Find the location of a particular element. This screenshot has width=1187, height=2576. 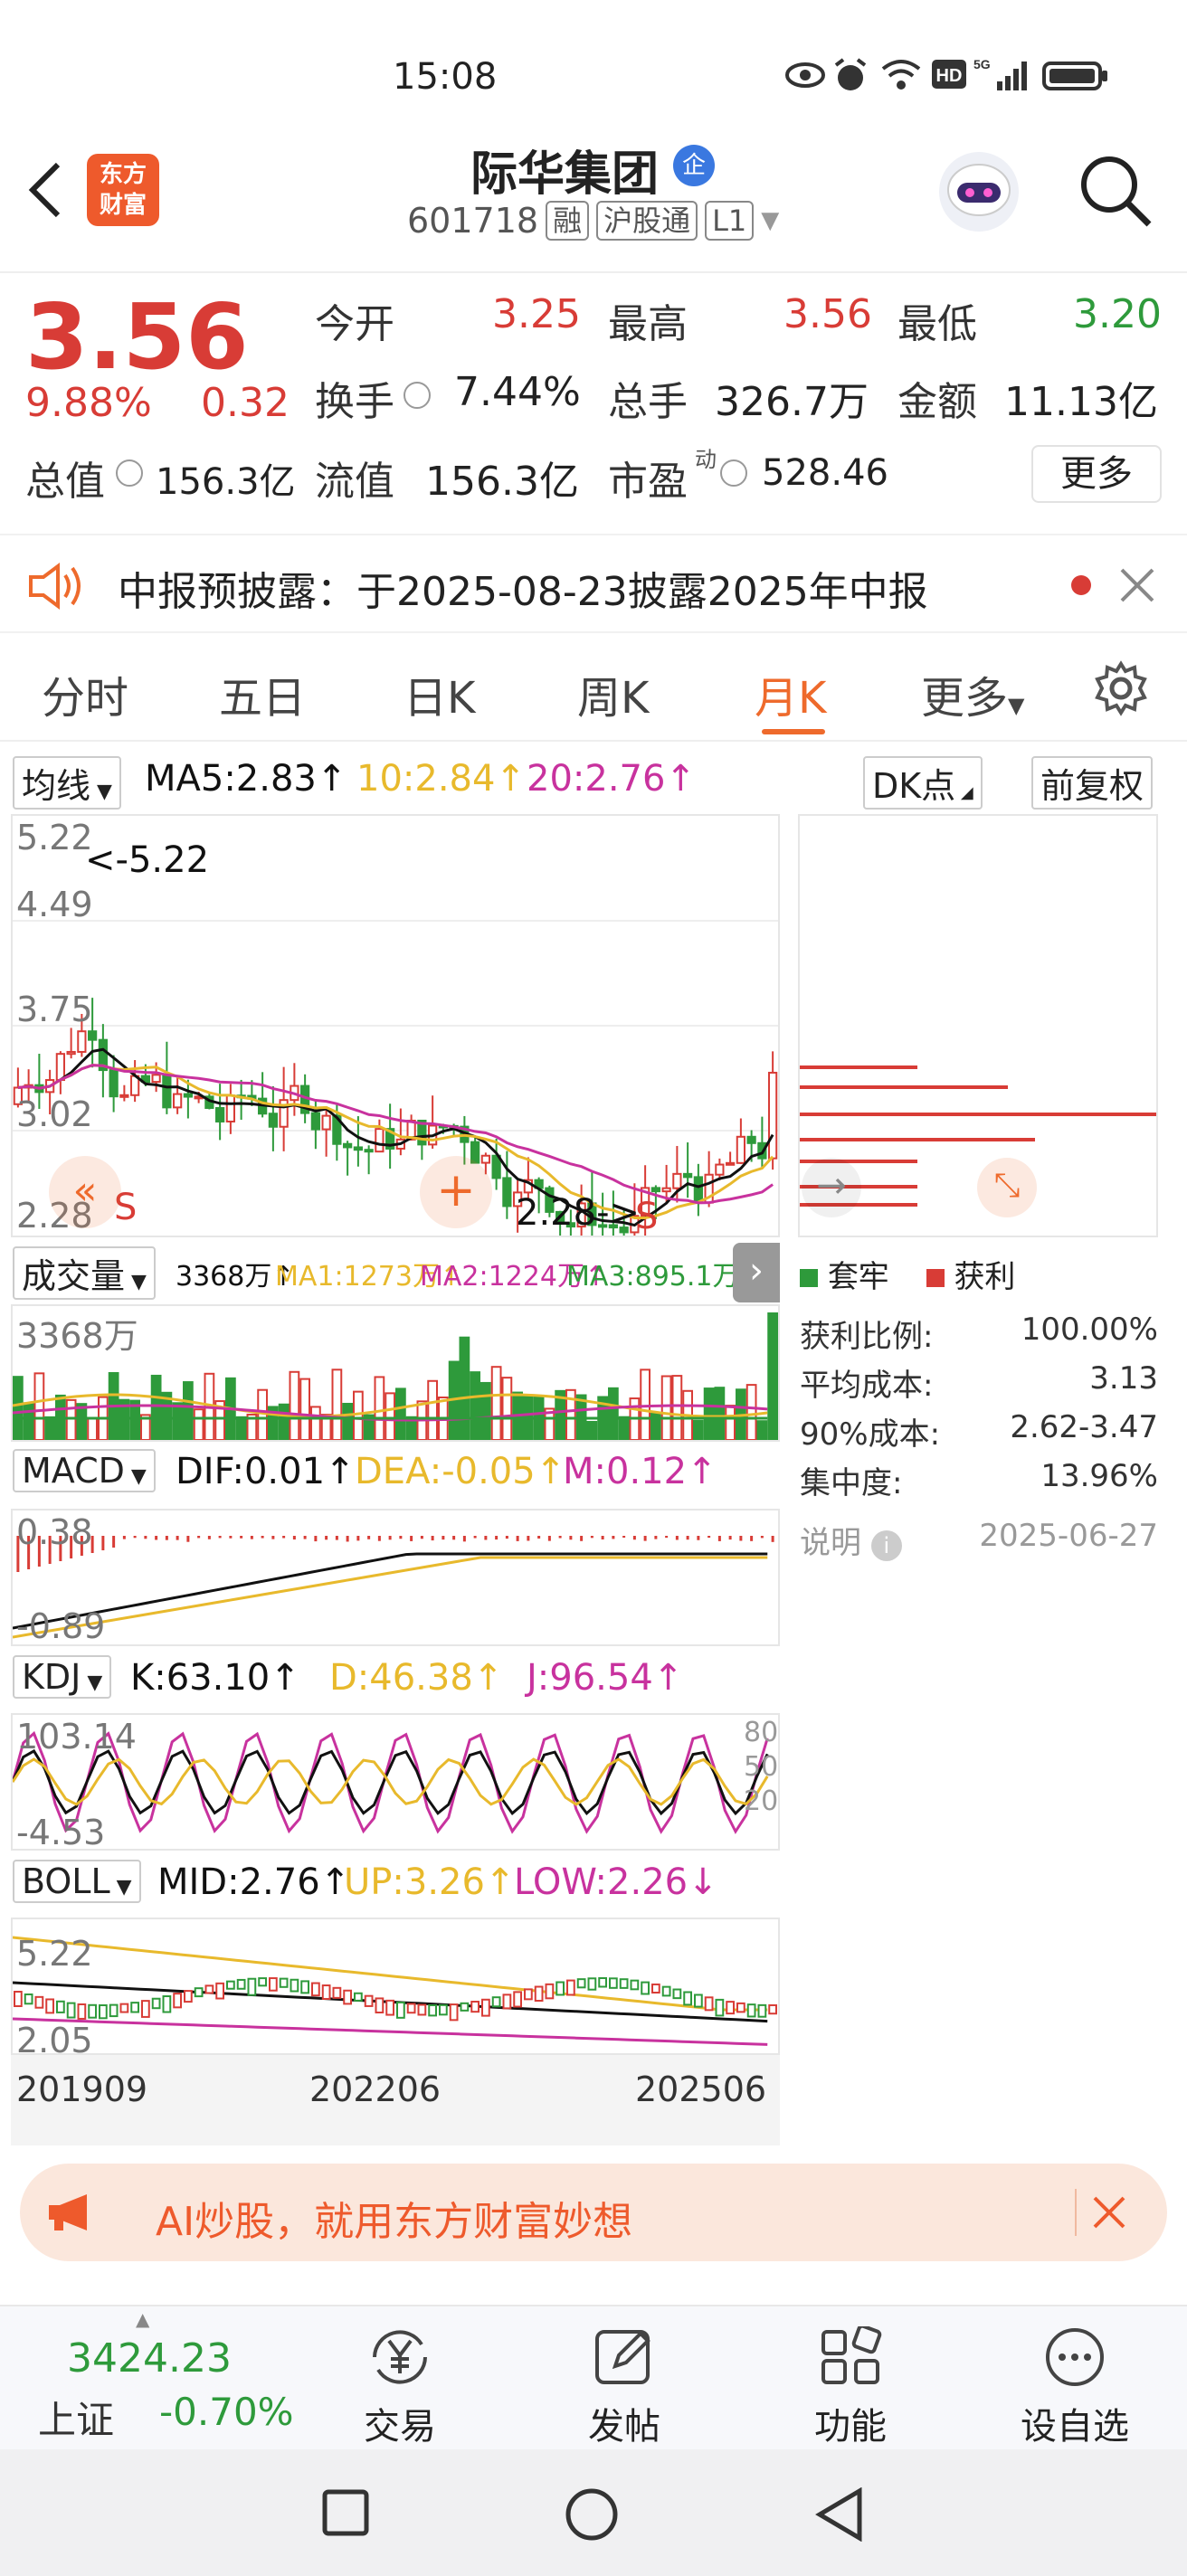

nav-post: 发帖 is located at coordinates (624, 2378).